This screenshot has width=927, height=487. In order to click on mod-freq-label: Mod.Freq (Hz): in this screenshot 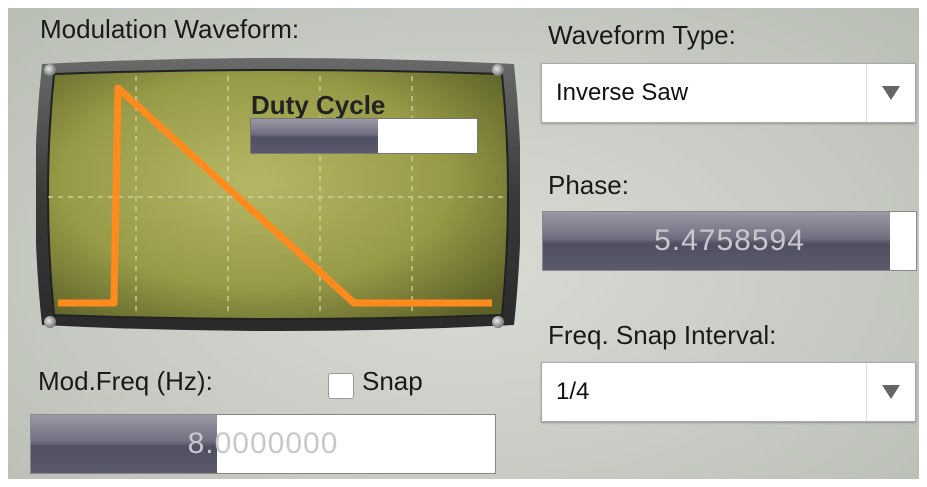, I will do `click(125, 381)`.